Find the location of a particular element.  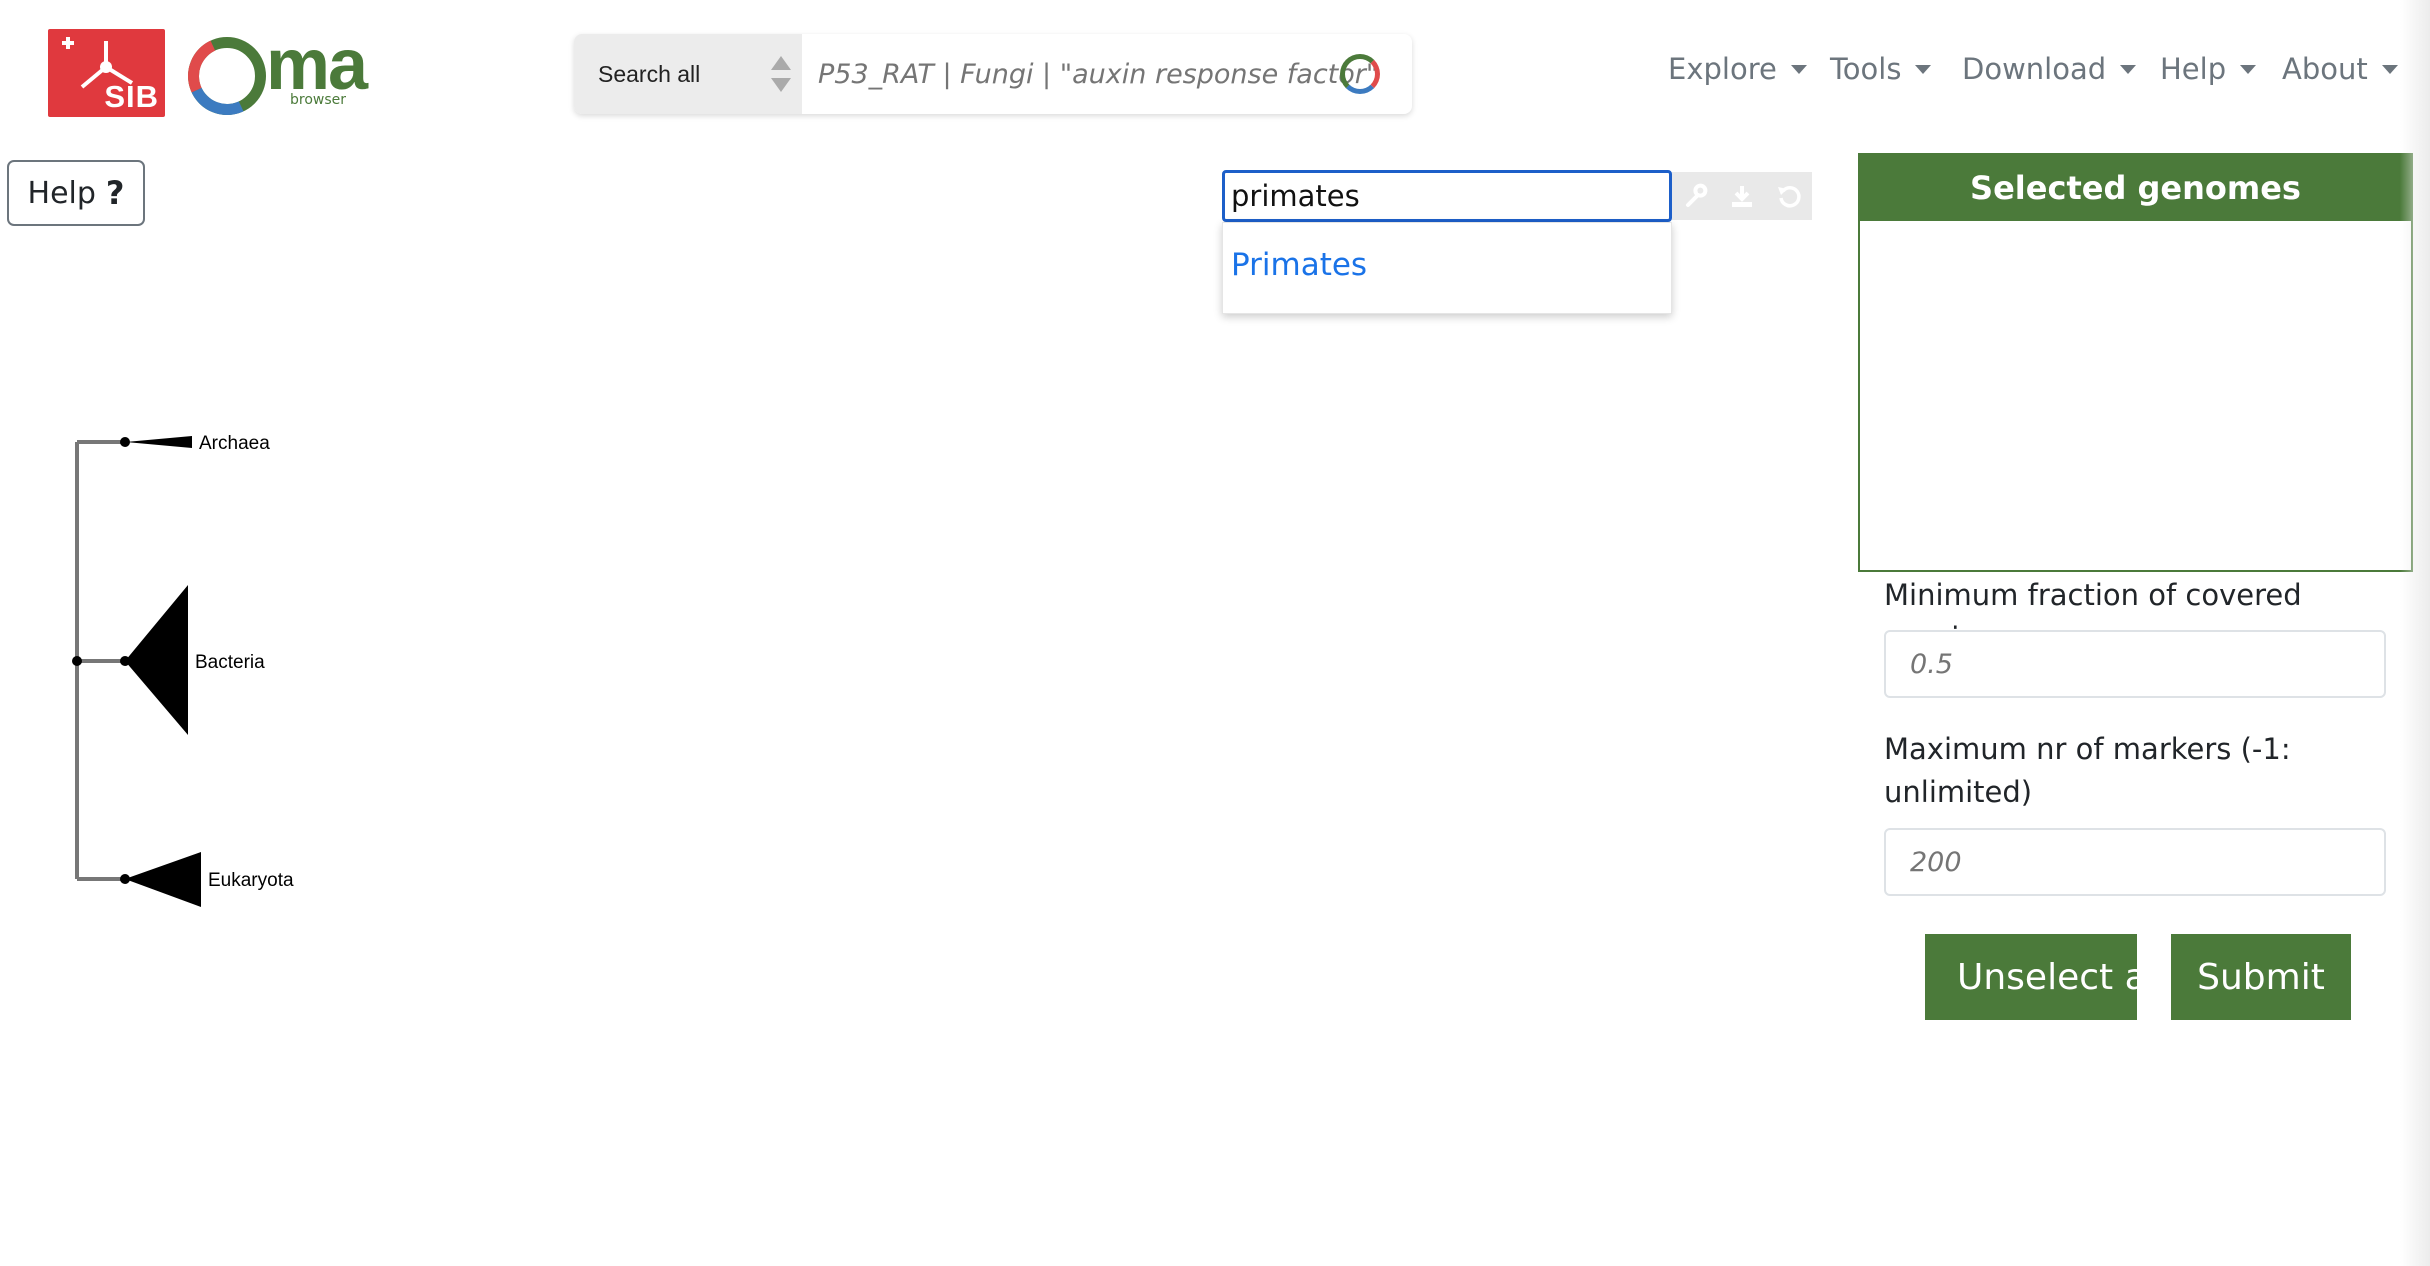

unselect-all-label: Unselect all is located at coordinates (2047, 977).